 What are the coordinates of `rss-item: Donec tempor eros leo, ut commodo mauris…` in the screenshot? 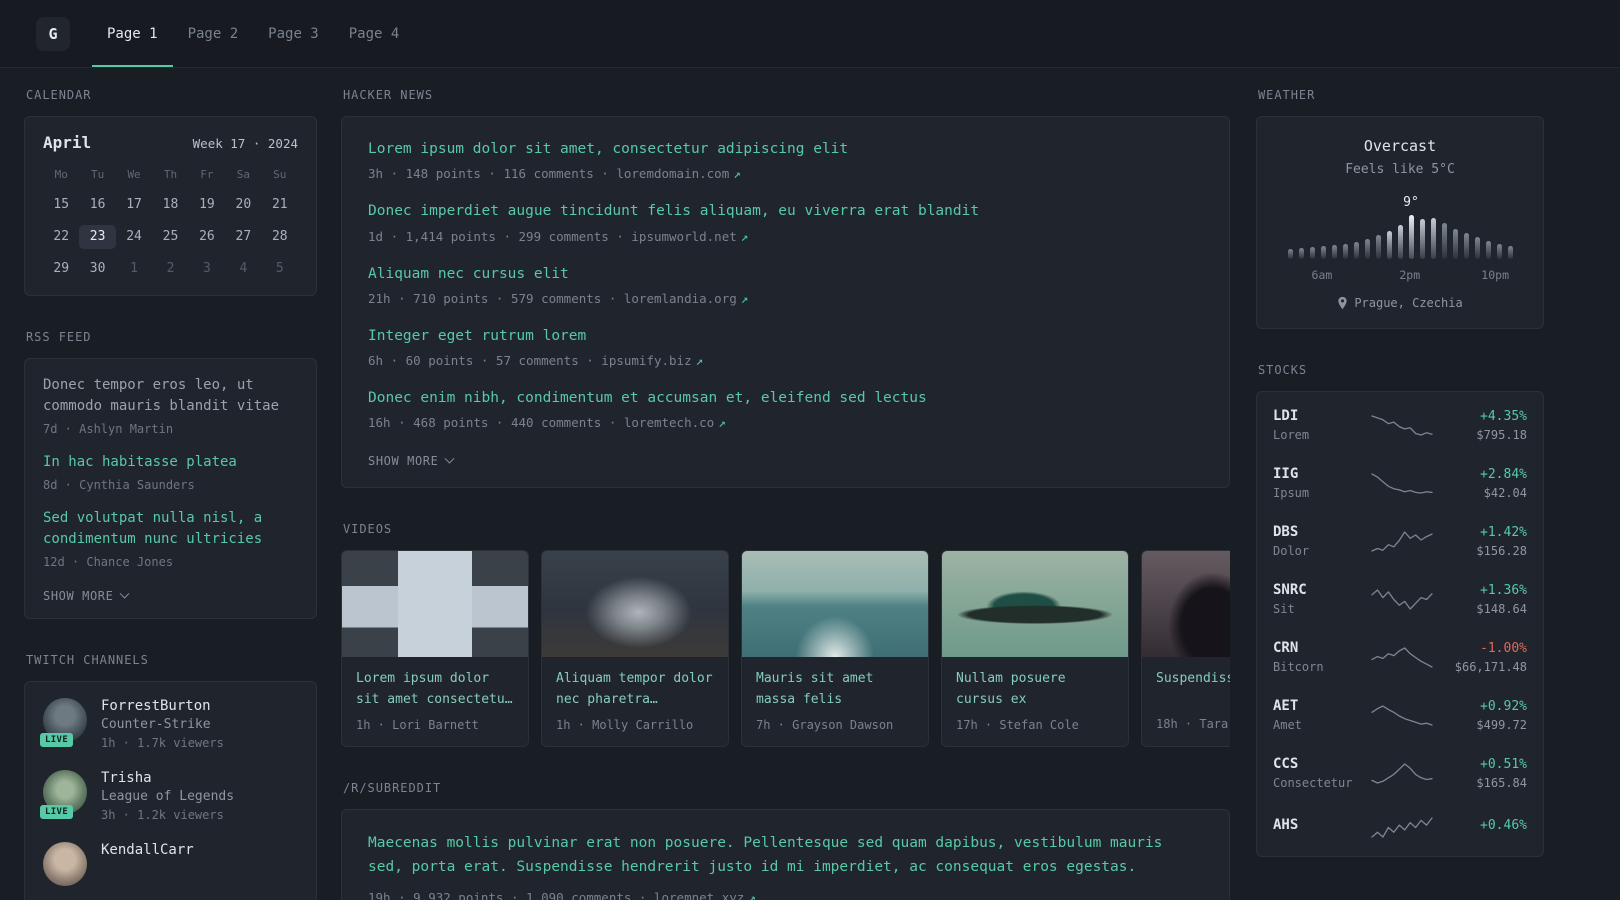 It's located at (170, 405).